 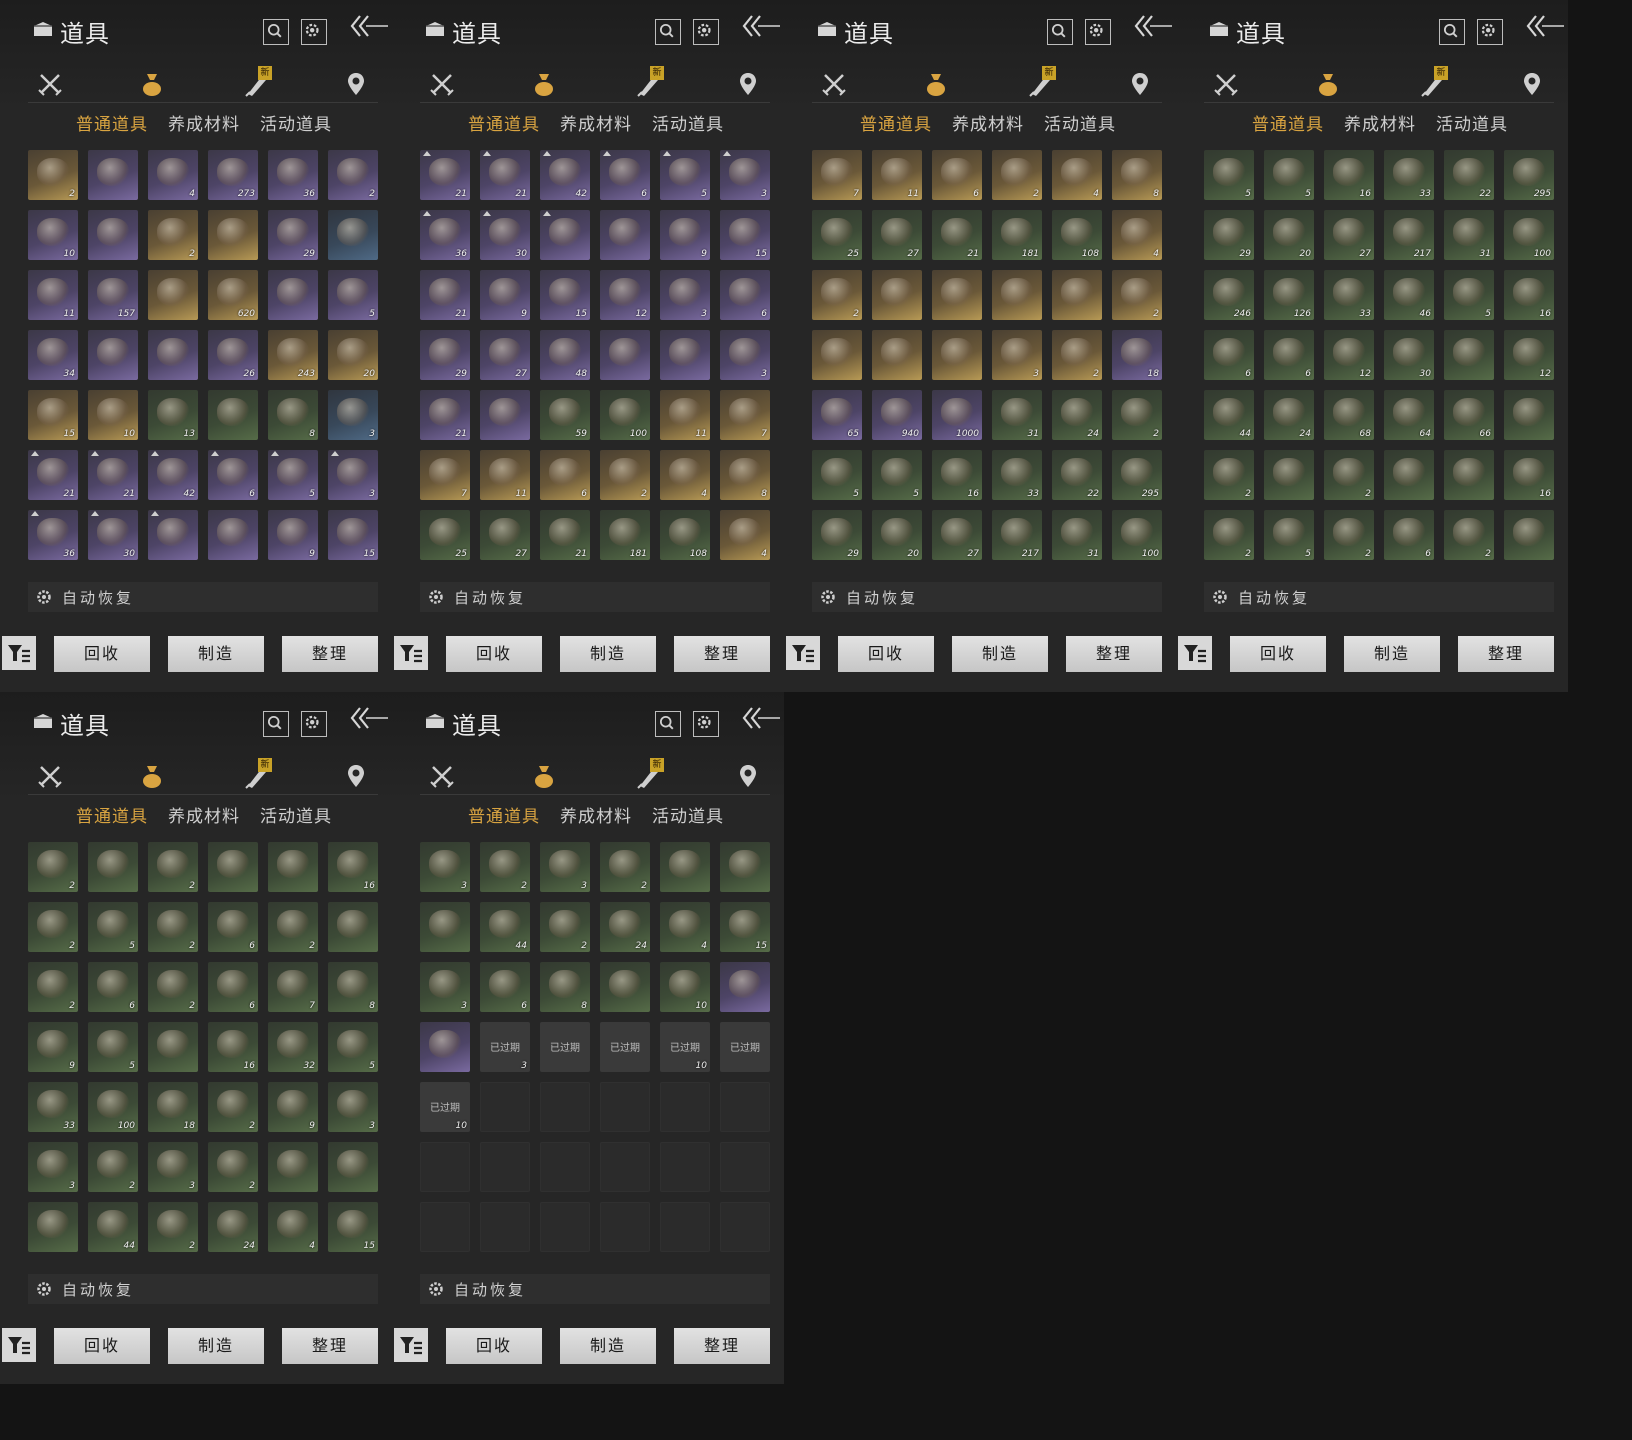 What do you see at coordinates (1349, 295) in the screenshot?
I see `inventory-slot: 33` at bounding box center [1349, 295].